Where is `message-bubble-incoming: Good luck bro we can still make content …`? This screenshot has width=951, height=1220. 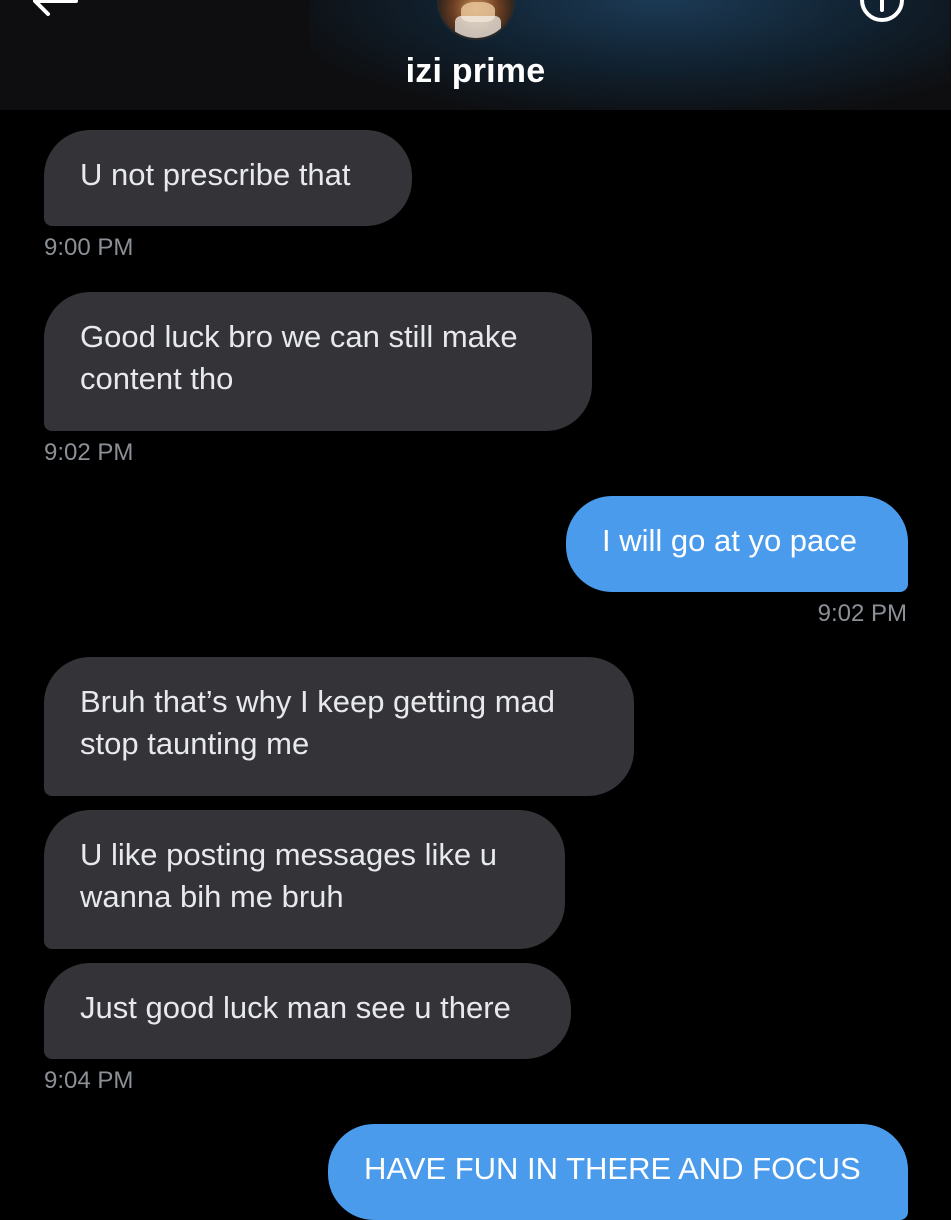 message-bubble-incoming: Good luck bro we can still make content … is located at coordinates (318, 361).